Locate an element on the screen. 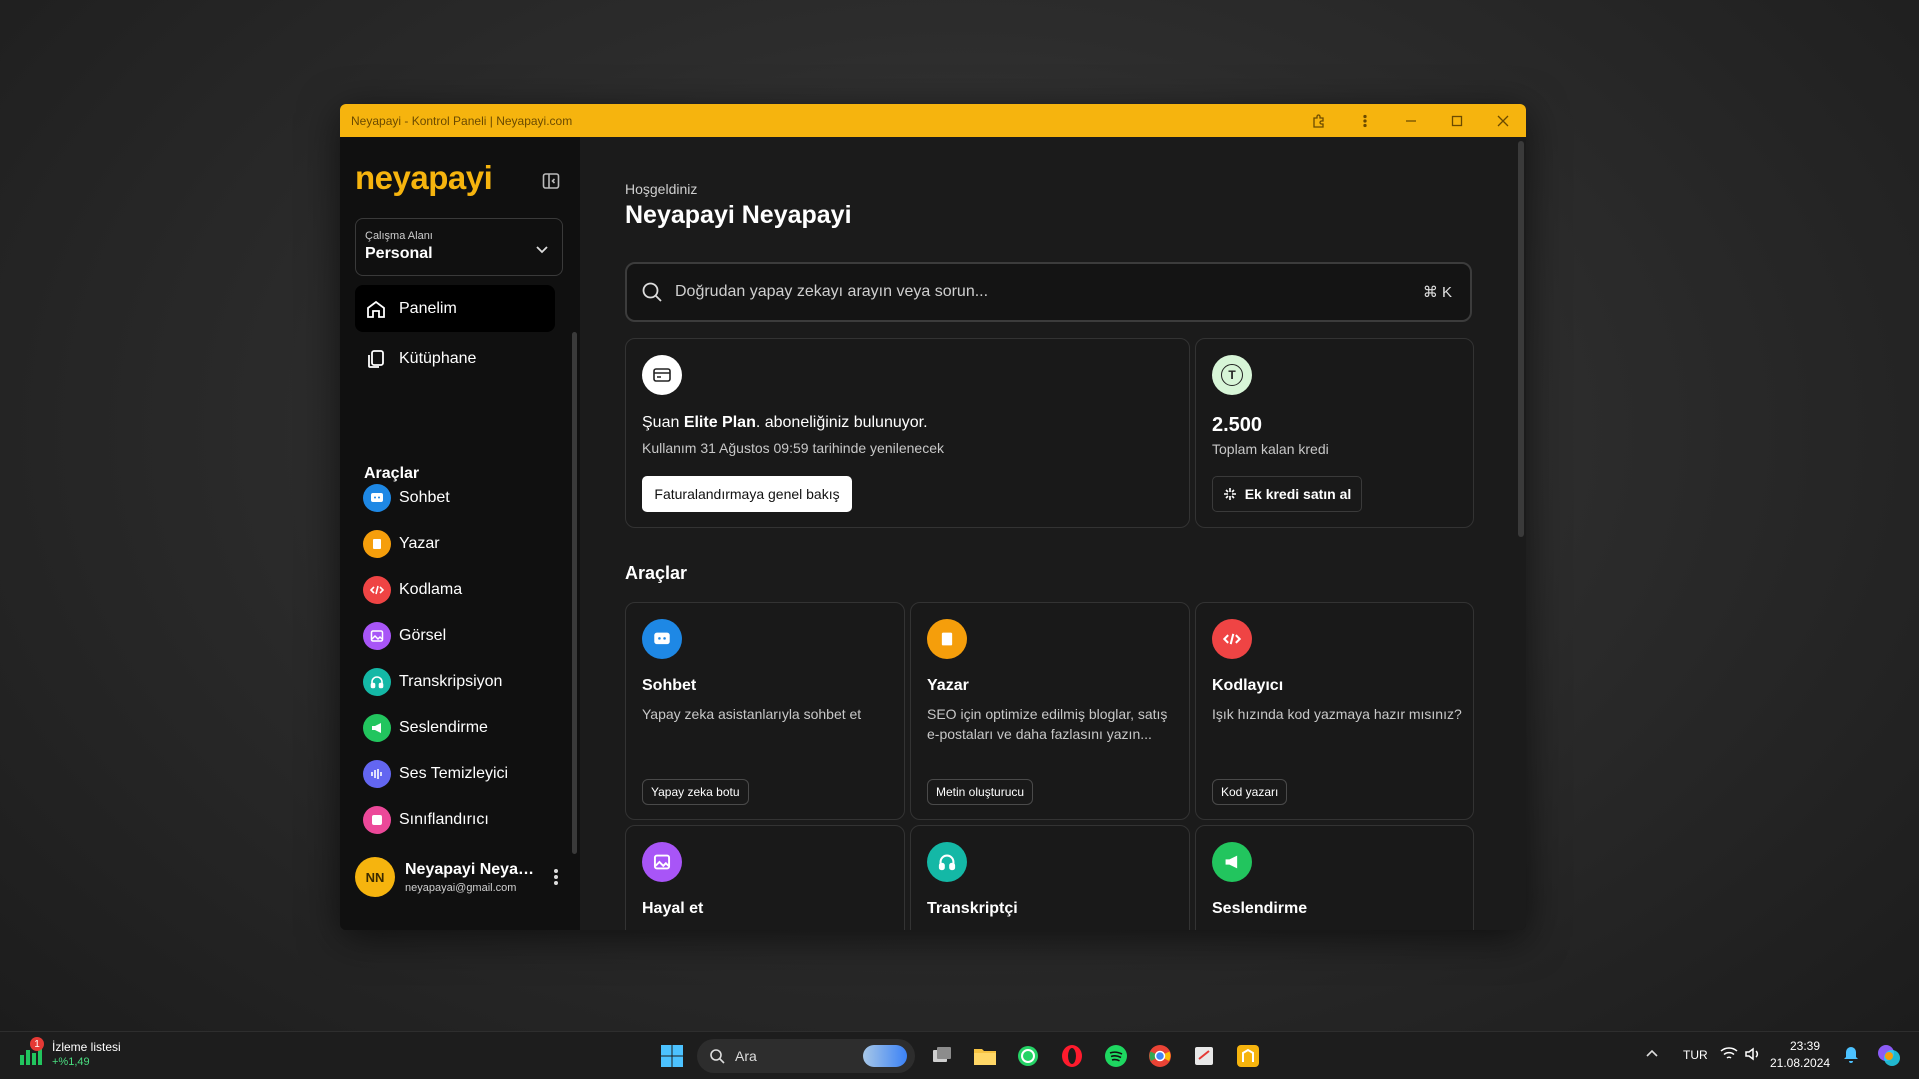 This screenshot has height=1079, width=1919. buy-credits-button: Ek kredi satın al is located at coordinates (1287, 494).